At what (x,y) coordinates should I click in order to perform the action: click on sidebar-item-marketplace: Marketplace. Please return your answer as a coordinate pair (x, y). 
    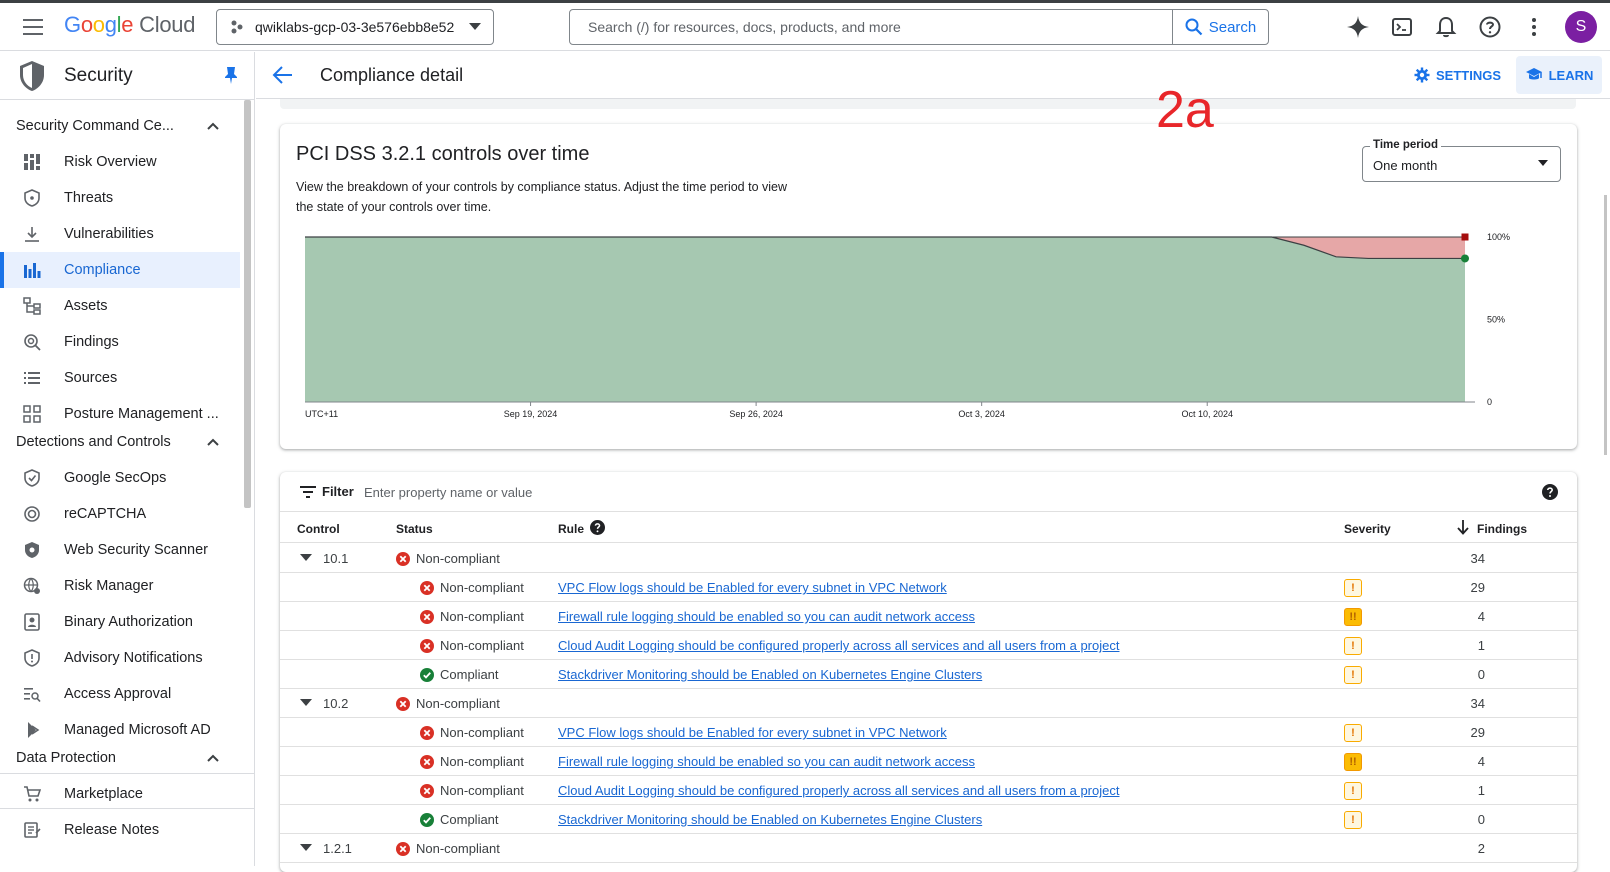
    Looking at the image, I should click on (120, 794).